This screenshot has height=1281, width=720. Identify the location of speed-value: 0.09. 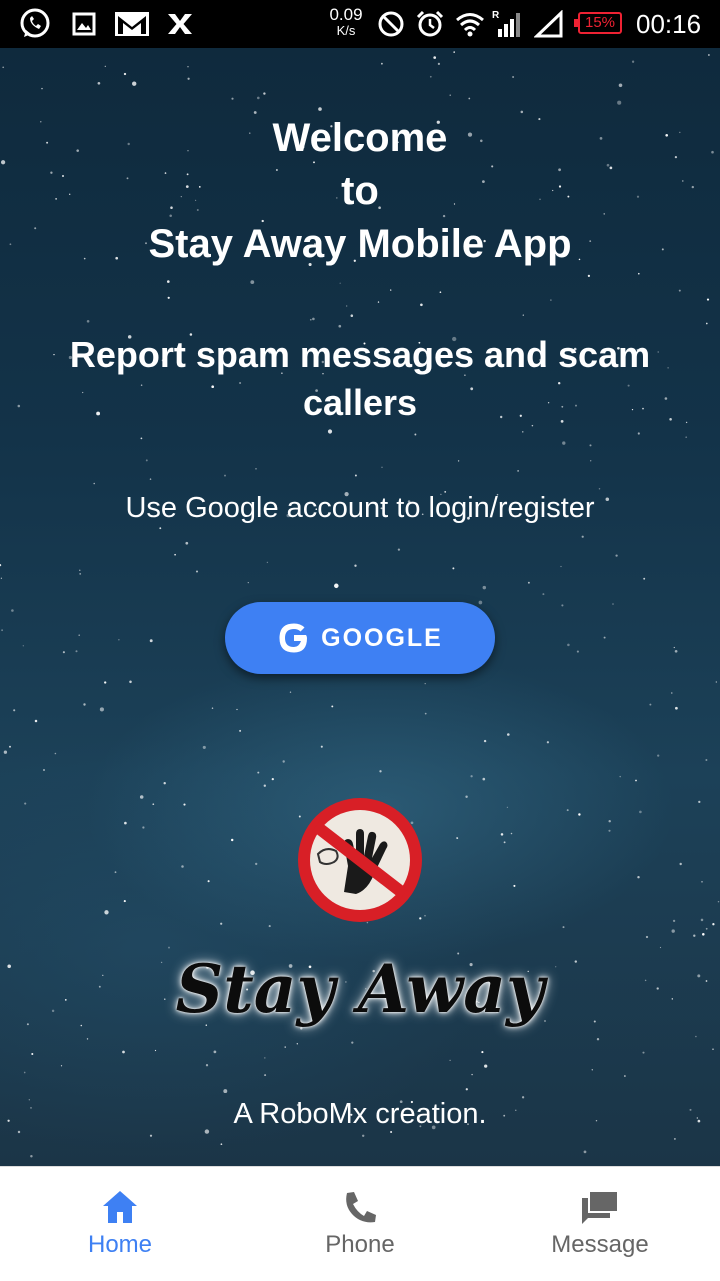
(346, 14).